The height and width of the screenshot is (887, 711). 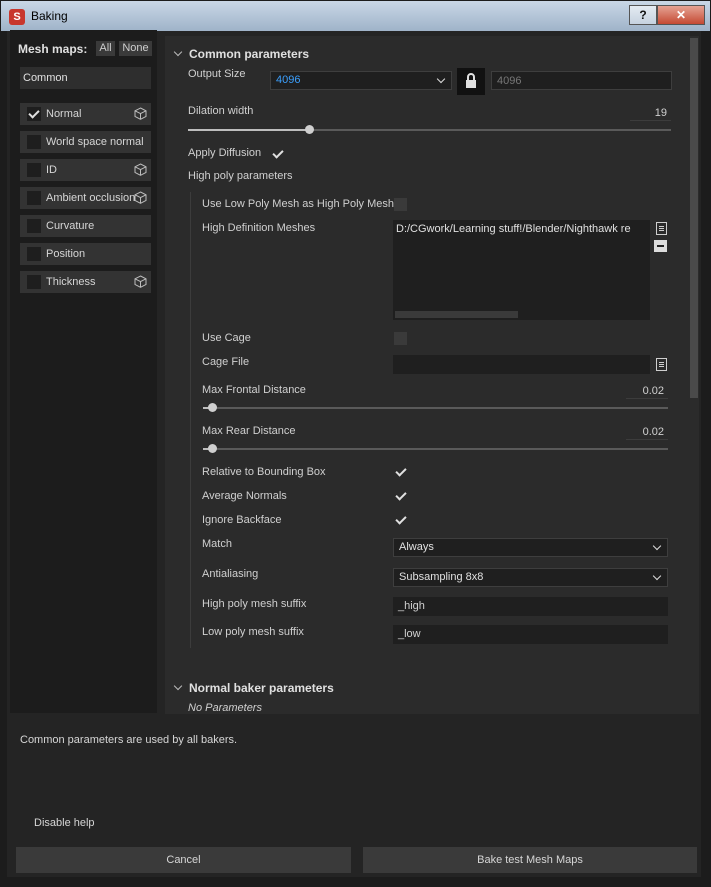 I want to click on average-normals-checkbox, so click(x=400, y=496).